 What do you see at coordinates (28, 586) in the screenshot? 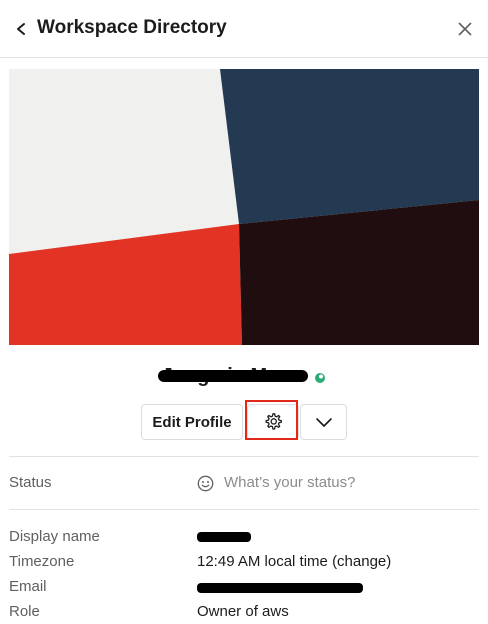
I see `email-label: Email` at bounding box center [28, 586].